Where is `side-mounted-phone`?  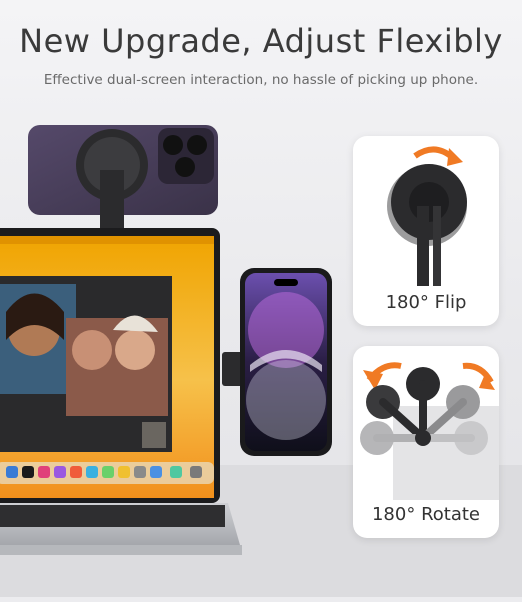
side-mounted-phone is located at coordinates (277, 362).